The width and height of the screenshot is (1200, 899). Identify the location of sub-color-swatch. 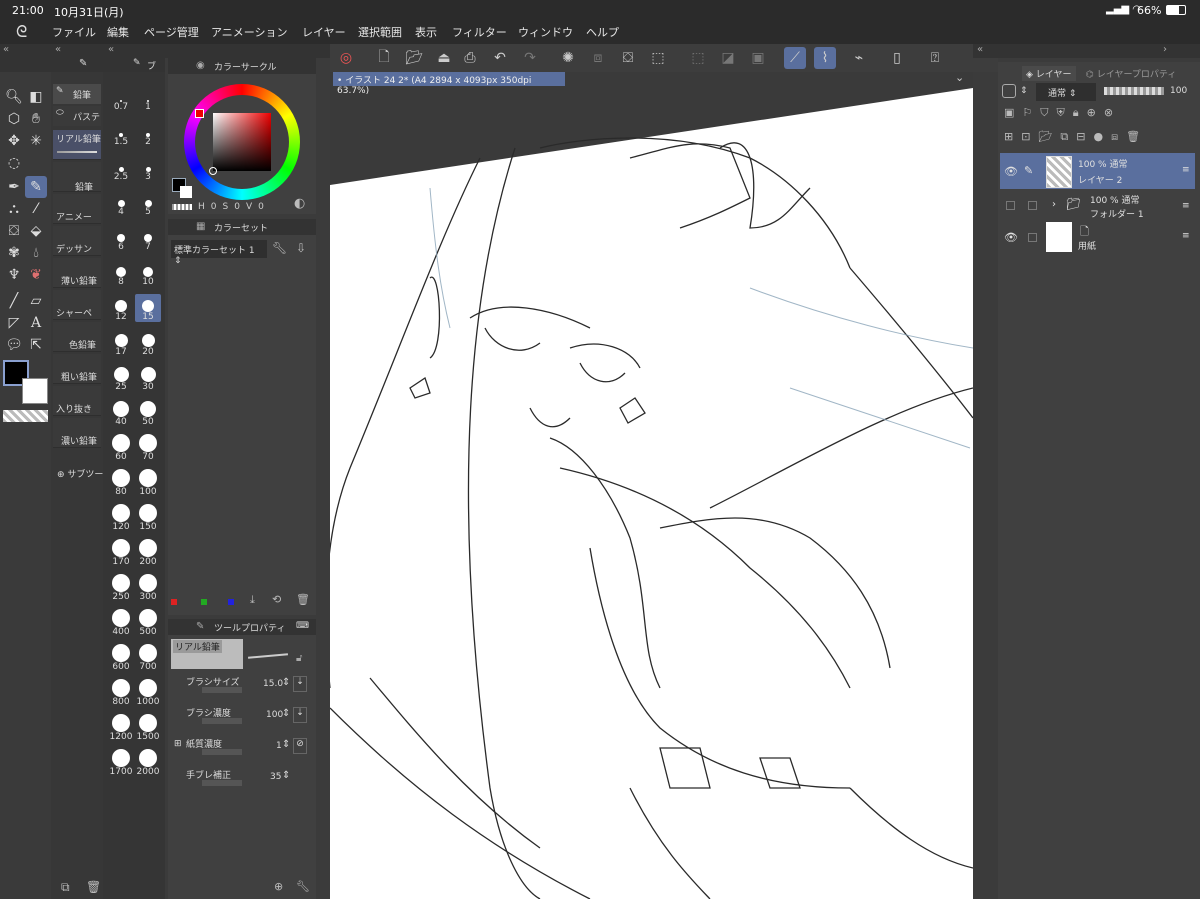
(35, 391).